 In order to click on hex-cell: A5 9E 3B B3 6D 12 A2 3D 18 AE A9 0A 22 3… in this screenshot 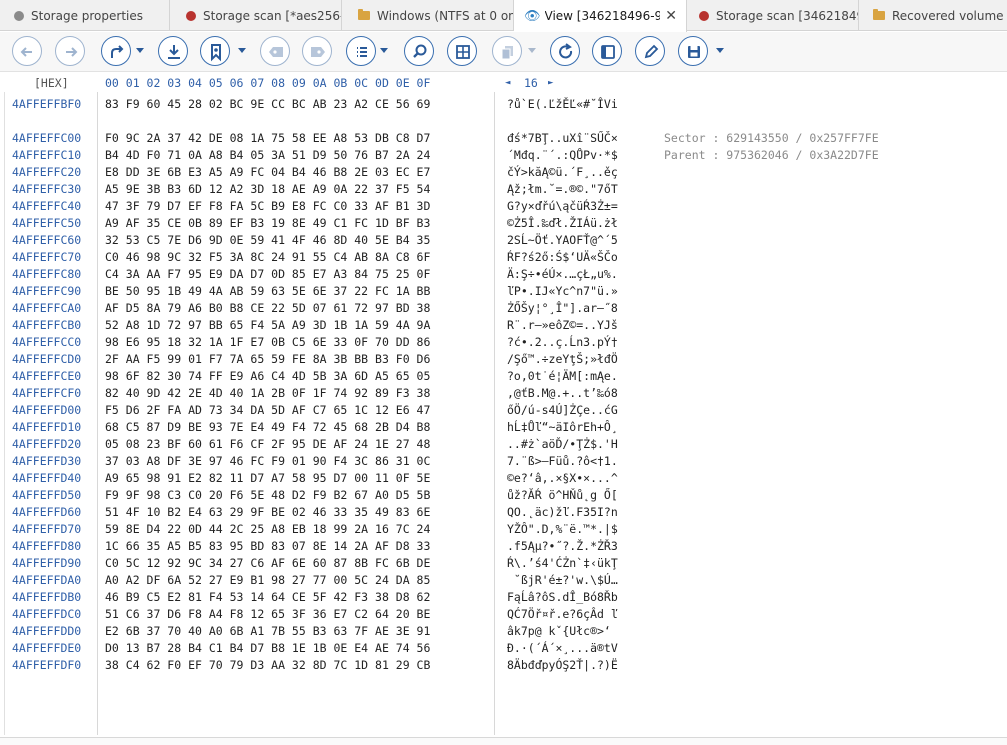, I will do `click(267, 189)`.